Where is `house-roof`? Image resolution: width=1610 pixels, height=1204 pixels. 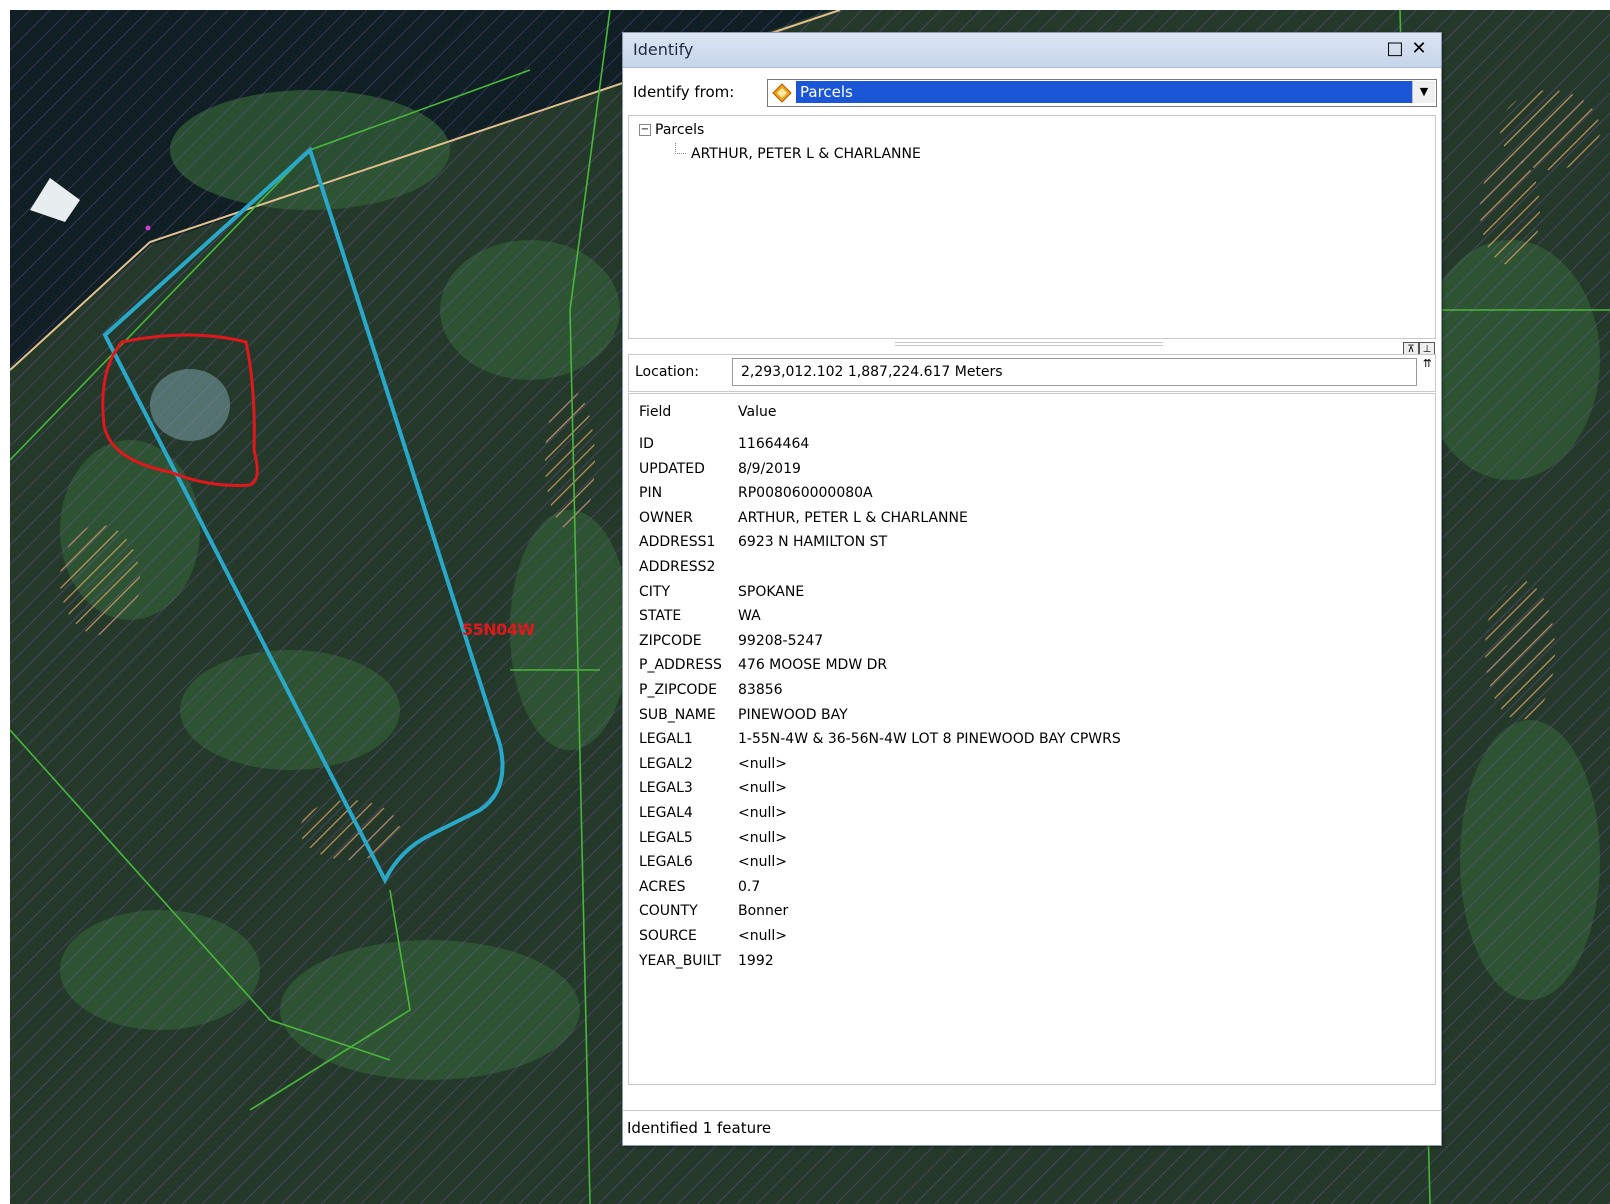 house-roof is located at coordinates (190, 405).